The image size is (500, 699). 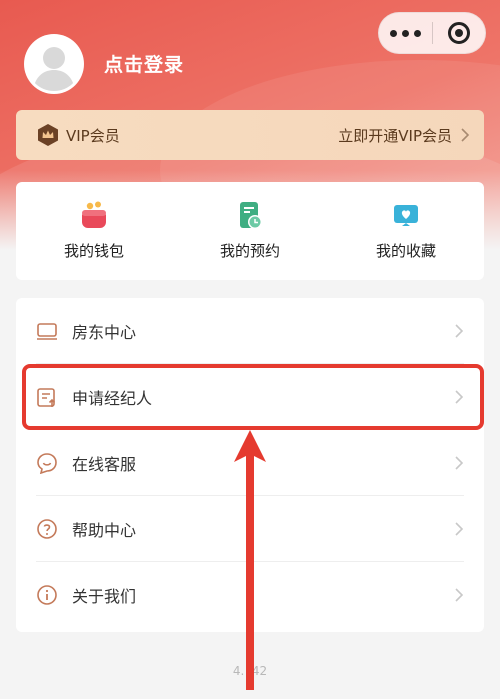 What do you see at coordinates (144, 63) in the screenshot?
I see `login-link: 点击登录` at bounding box center [144, 63].